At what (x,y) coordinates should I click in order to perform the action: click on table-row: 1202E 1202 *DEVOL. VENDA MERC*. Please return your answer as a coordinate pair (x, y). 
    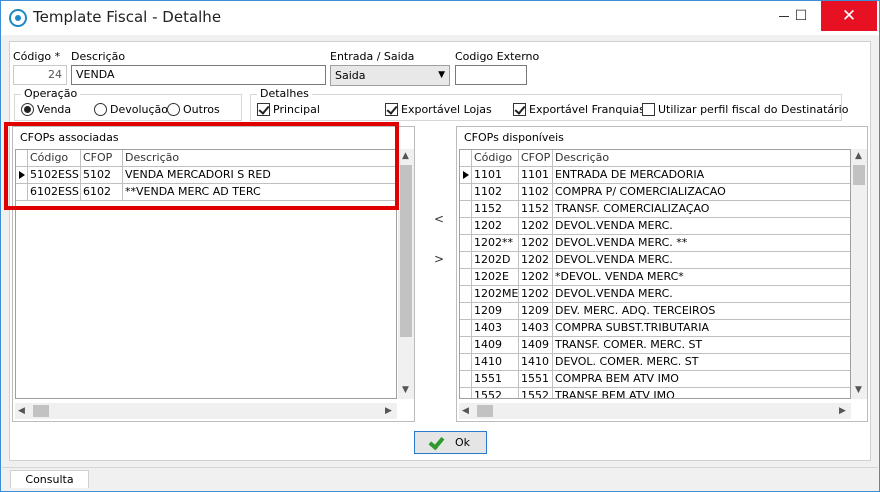
    Looking at the image, I should click on (655, 277).